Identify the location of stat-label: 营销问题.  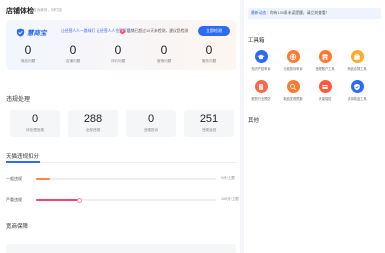
(164, 61).